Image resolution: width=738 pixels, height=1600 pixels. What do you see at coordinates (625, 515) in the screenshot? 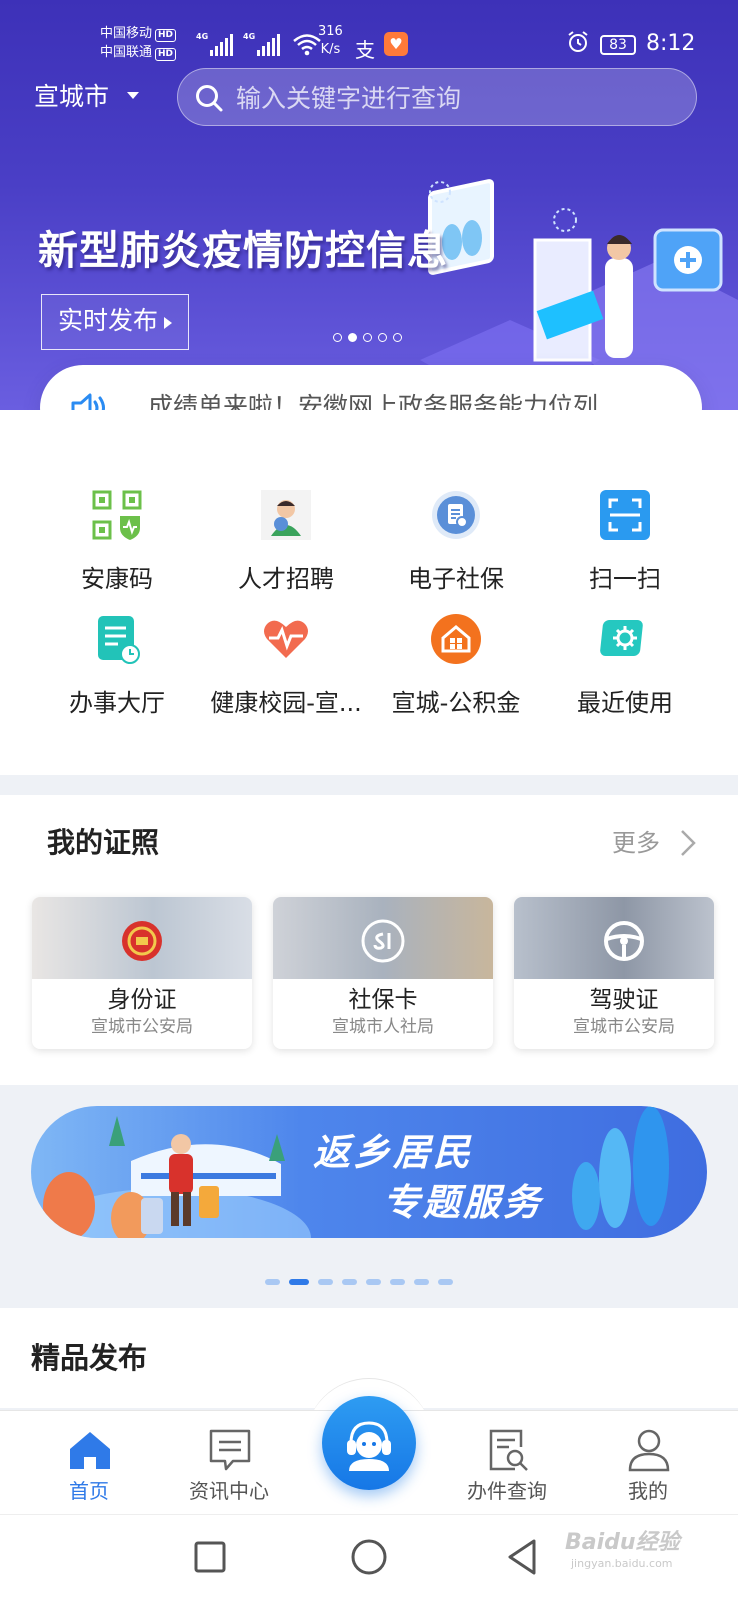
I see `scan-icon` at bounding box center [625, 515].